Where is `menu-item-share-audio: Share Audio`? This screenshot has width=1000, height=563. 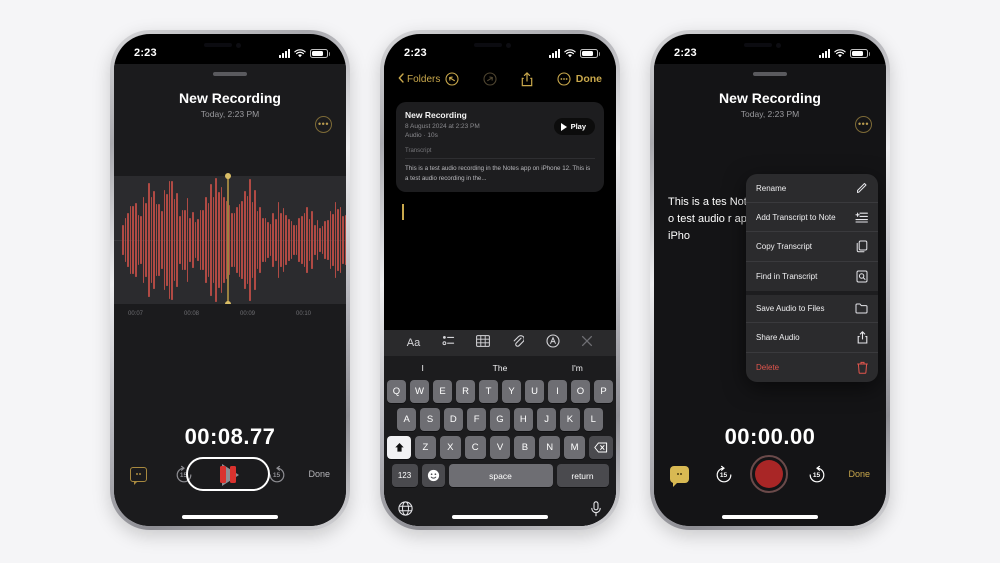 menu-item-share-audio: Share Audio is located at coordinates (812, 337).